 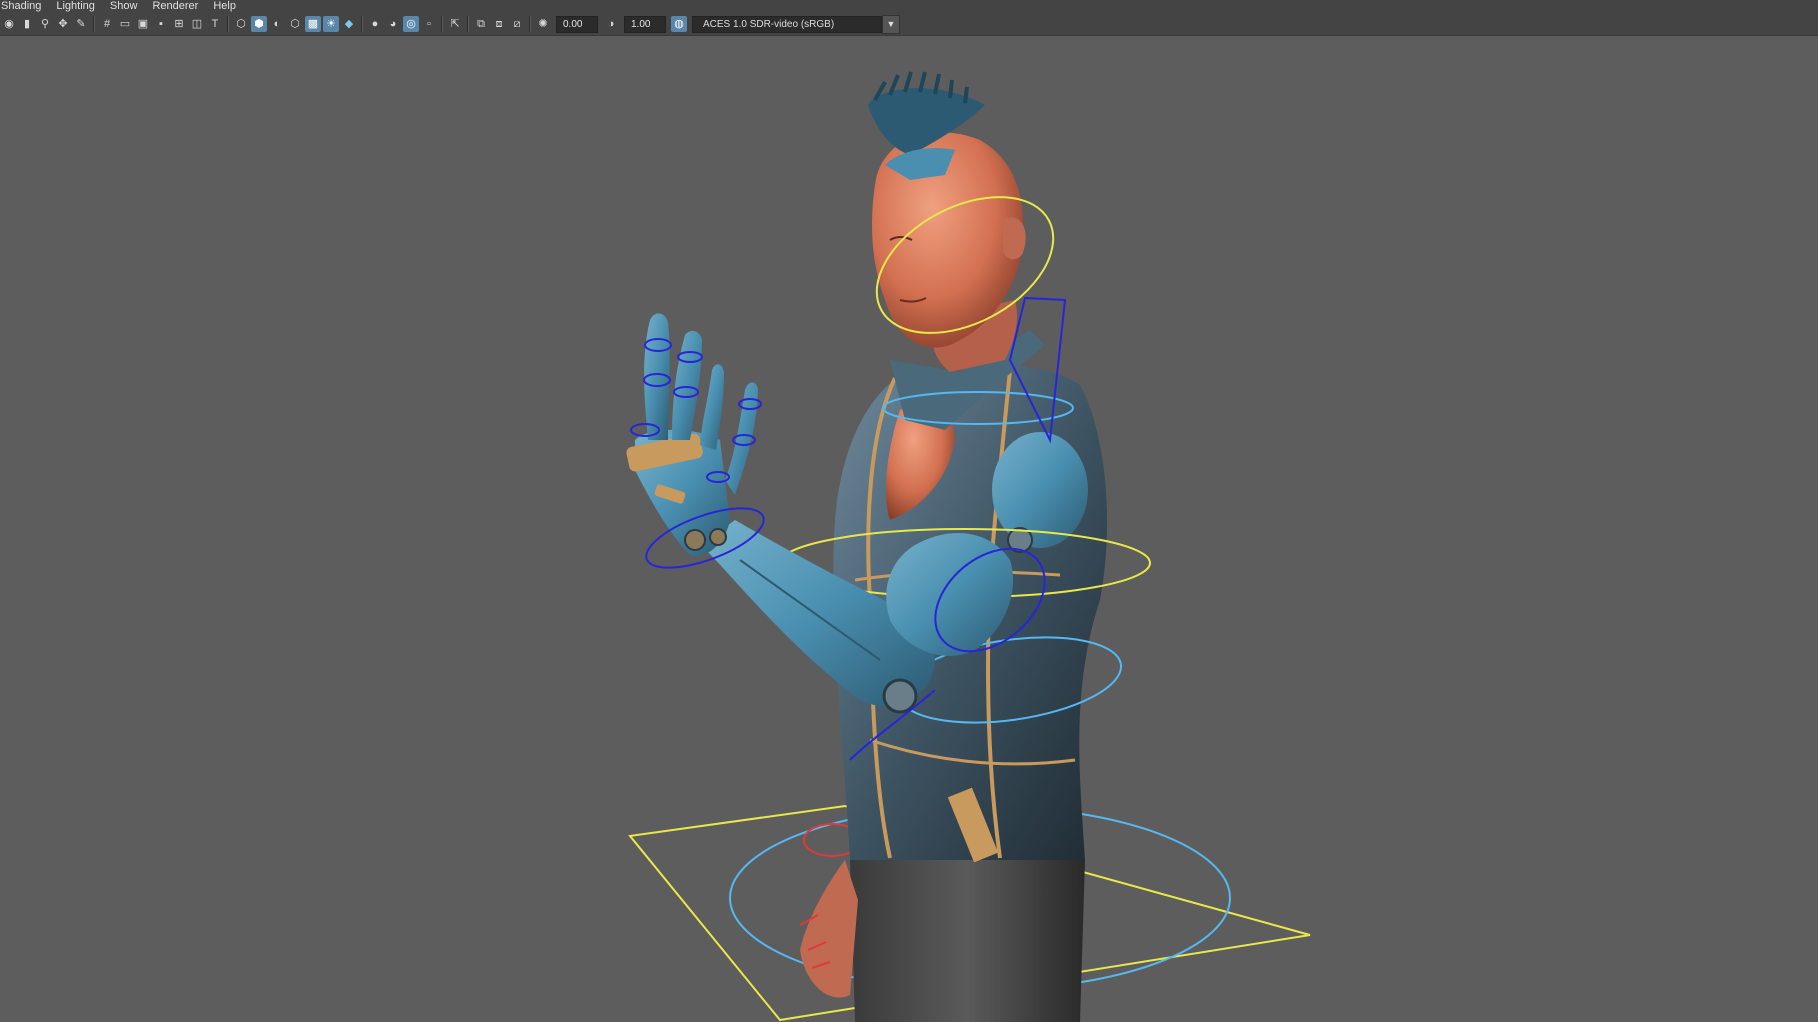 What do you see at coordinates (228, 6) in the screenshot?
I see `menu-help: Help` at bounding box center [228, 6].